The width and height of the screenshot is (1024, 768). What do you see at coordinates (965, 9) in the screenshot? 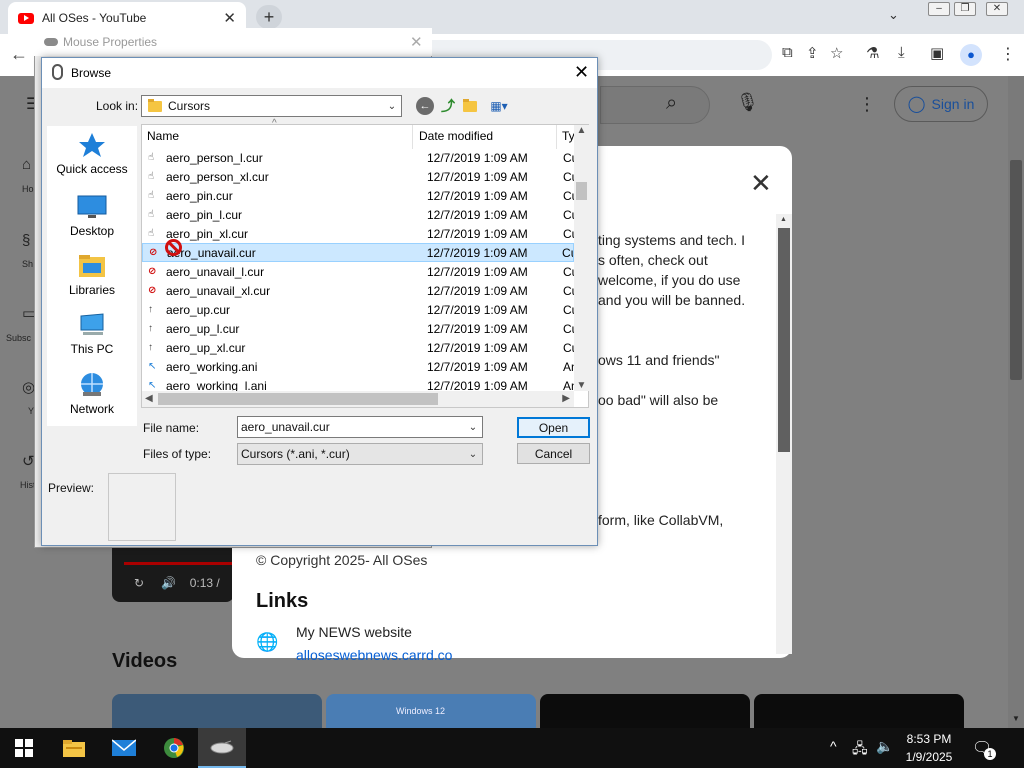
I see `restore-button: ❐` at bounding box center [965, 9].